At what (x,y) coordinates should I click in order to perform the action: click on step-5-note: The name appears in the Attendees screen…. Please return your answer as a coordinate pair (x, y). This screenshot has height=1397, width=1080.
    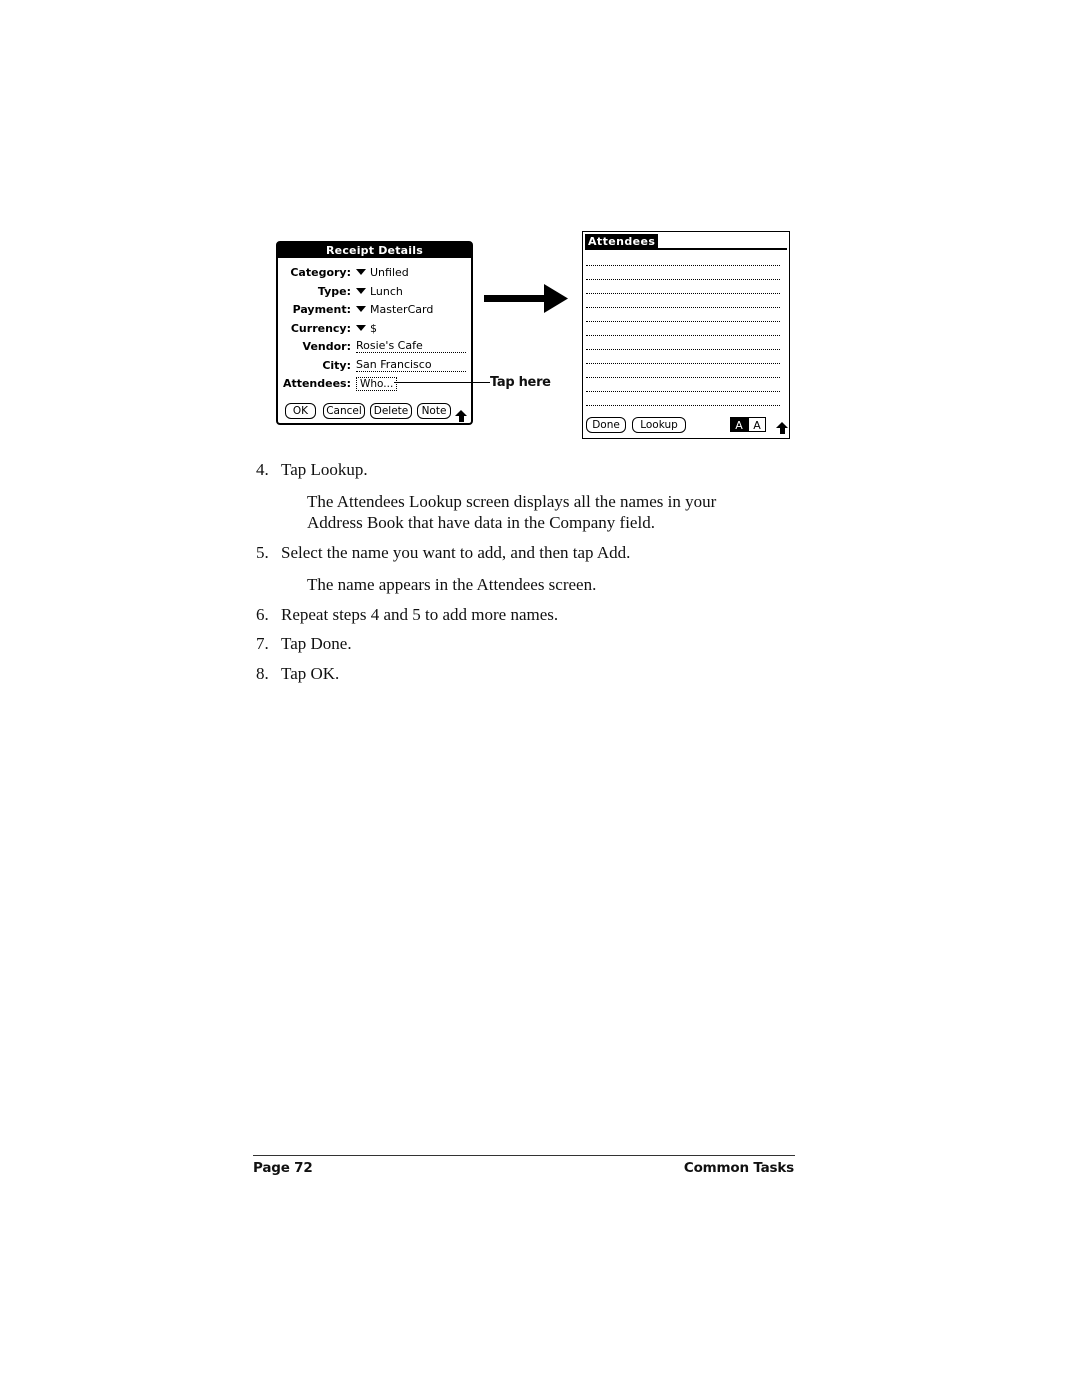
    Looking at the image, I should click on (452, 584).